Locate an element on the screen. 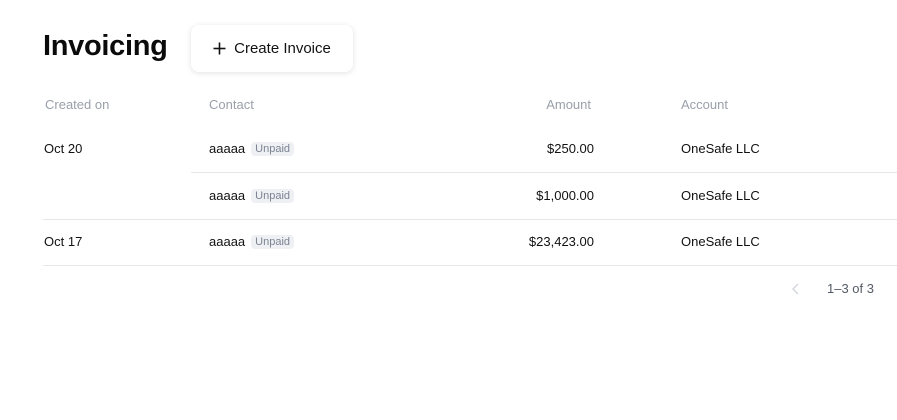 The height and width of the screenshot is (420, 897). plus-icon is located at coordinates (219, 48).